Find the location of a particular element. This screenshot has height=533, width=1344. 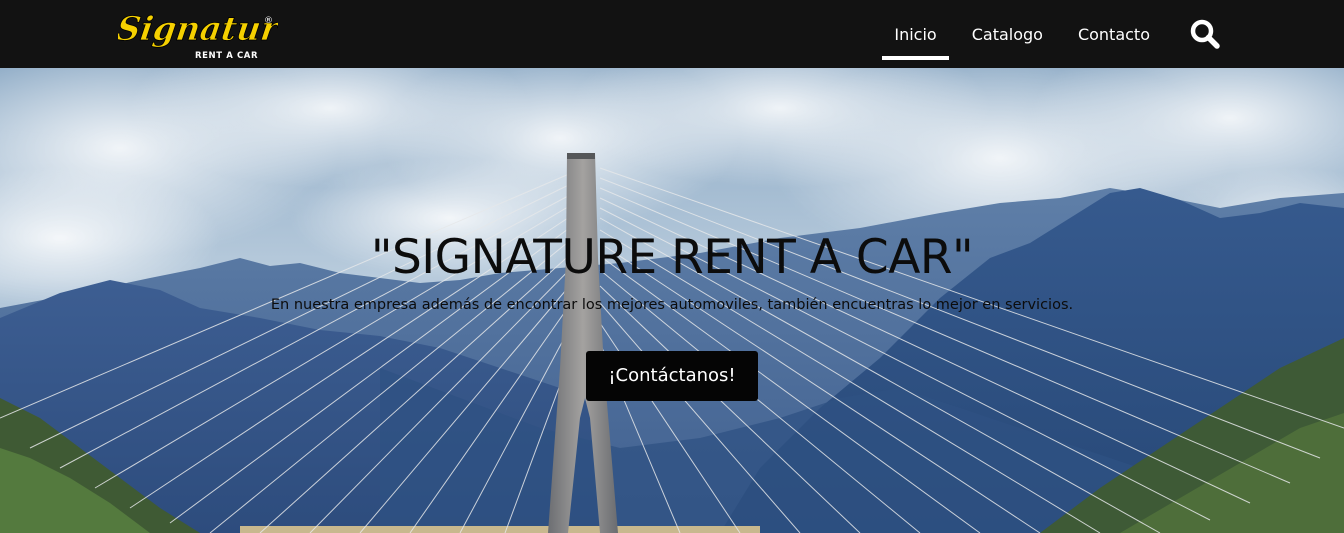

signature-logo-graphic: Signature ® RENT A CAR is located at coordinates (198, 35).